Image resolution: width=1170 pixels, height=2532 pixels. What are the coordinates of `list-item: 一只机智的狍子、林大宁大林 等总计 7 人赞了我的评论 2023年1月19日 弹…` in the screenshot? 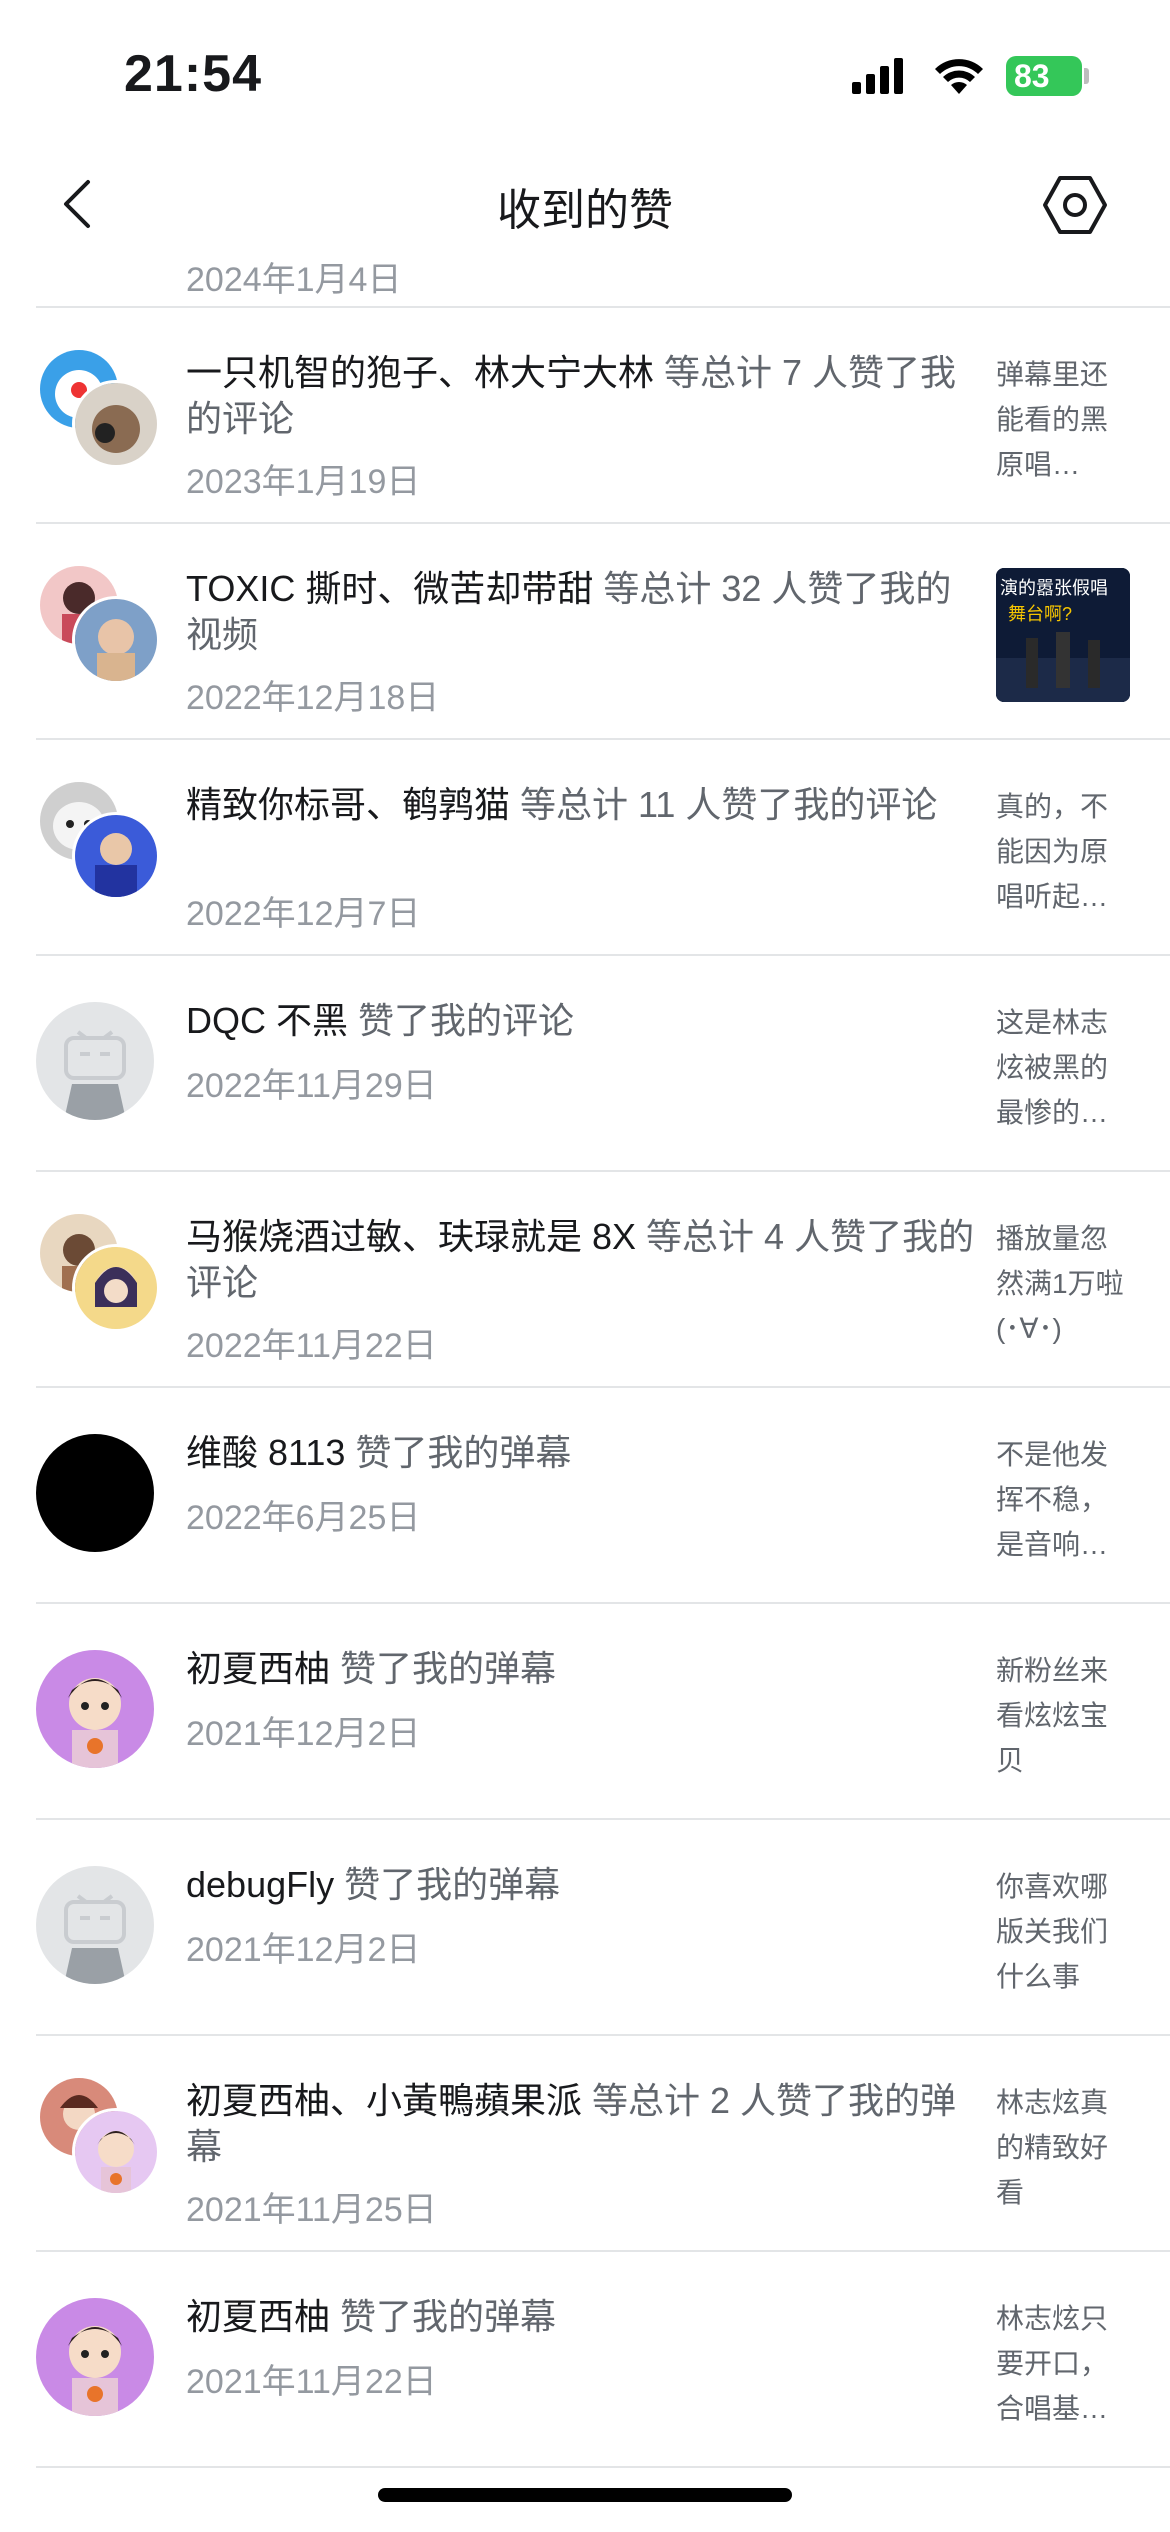 It's located at (585, 416).